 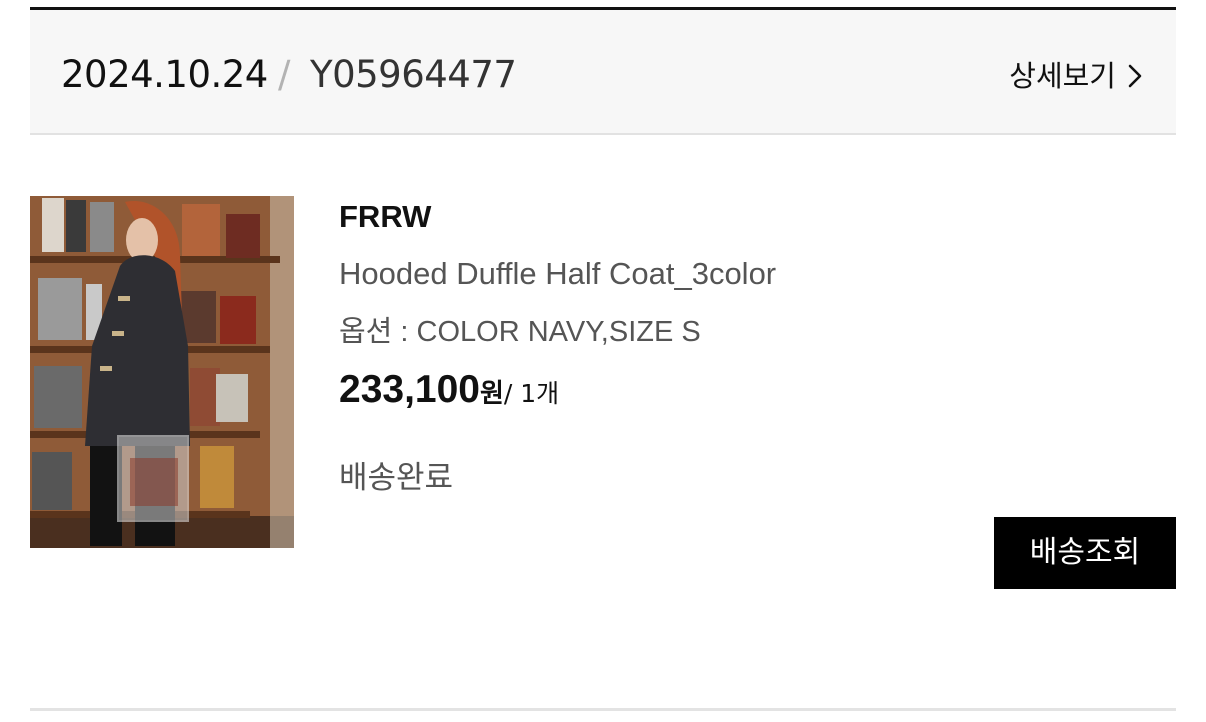 I want to click on order-number: Y05964477, so click(x=413, y=74).